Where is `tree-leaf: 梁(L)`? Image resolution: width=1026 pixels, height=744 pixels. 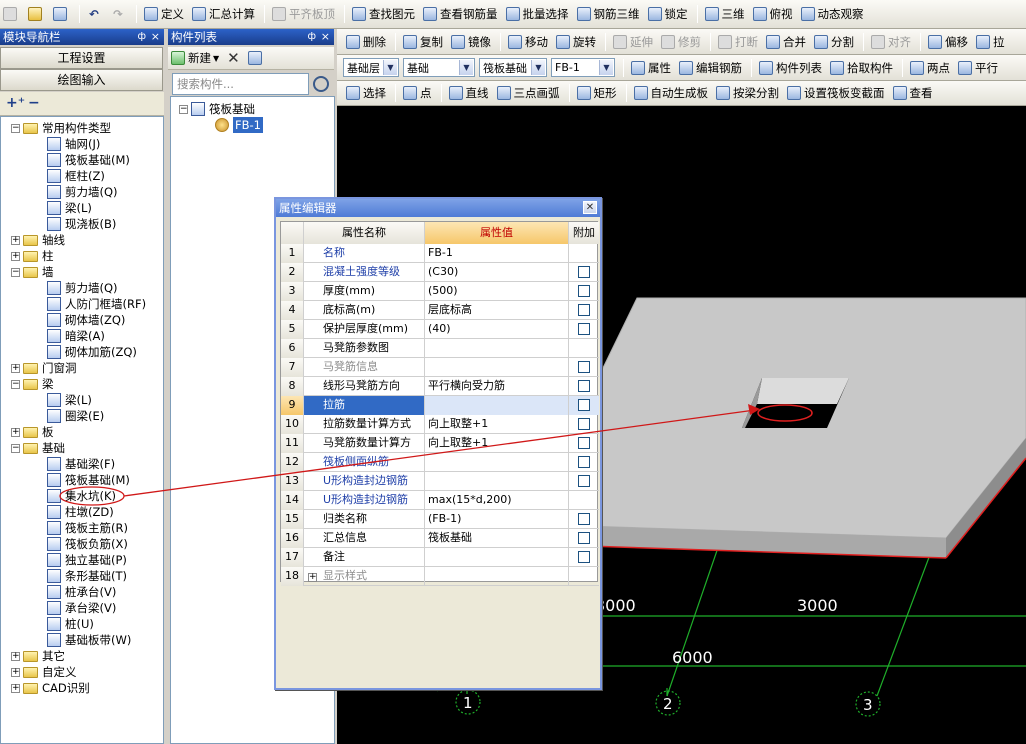
tree-leaf: 梁(L) is located at coordinates (69, 400).